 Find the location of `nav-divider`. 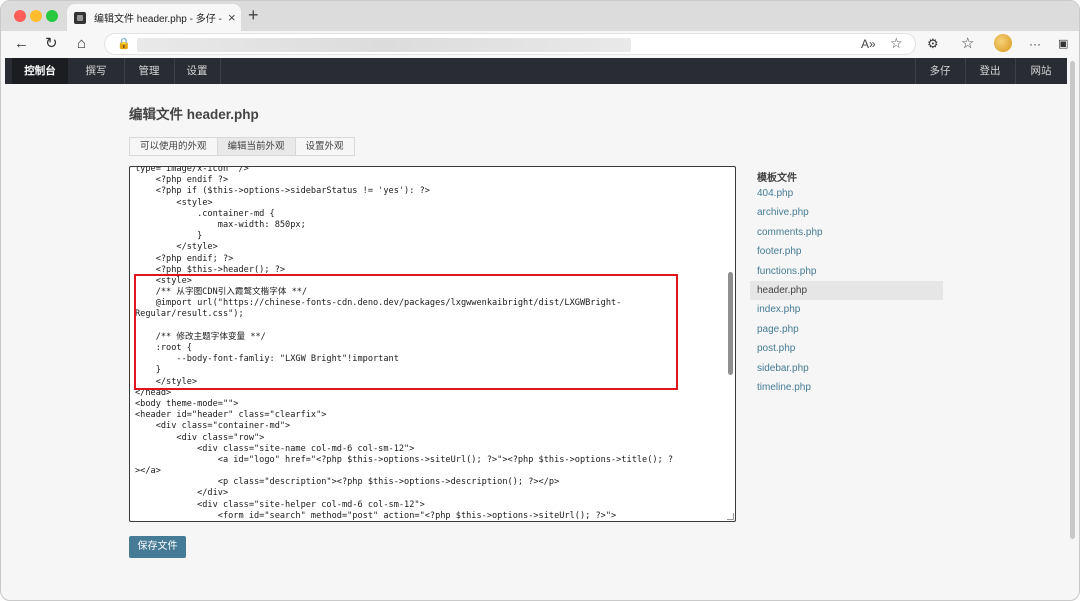

nav-divider is located at coordinates (220, 71).